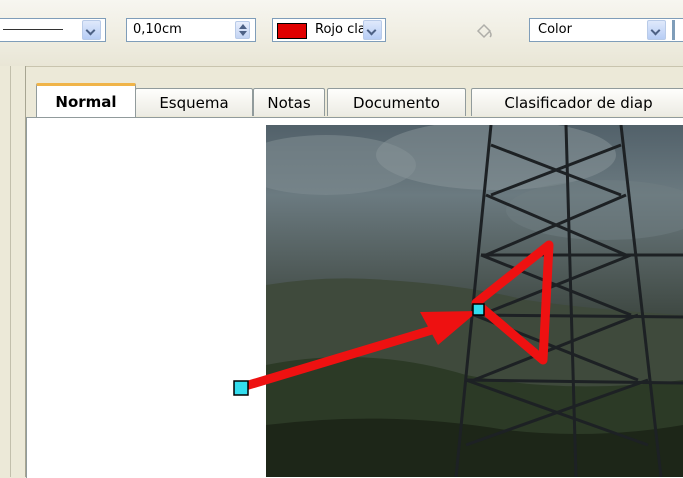  What do you see at coordinates (86, 100) in the screenshot?
I see `tab-normal: Normal` at bounding box center [86, 100].